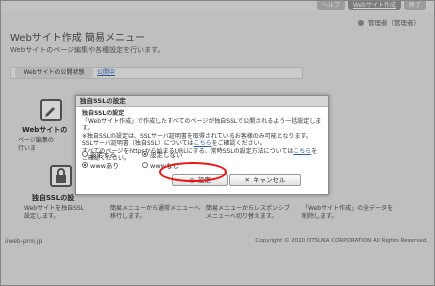 This screenshot has width=435, height=286. Describe the element at coordinates (103, 113) in the screenshot. I see `dialog-heading: 独自SSLの設定` at that location.